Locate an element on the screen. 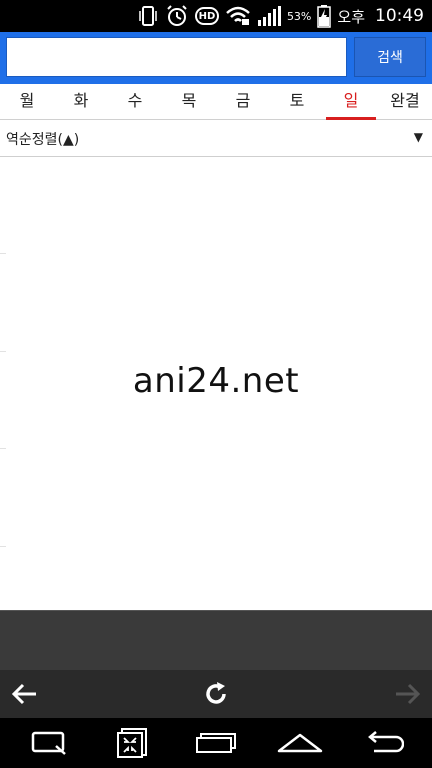  browser-nav-bar is located at coordinates (216, 694).